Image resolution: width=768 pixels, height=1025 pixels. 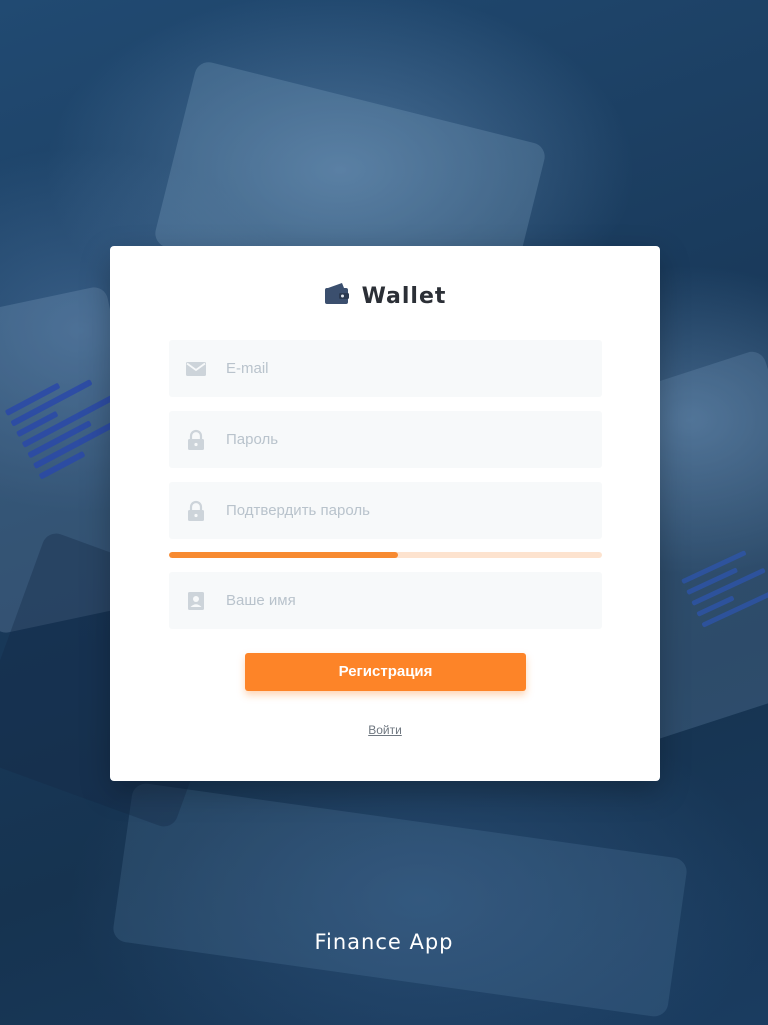 I want to click on name-placeholder: Ваше имя, so click(x=261, y=600).